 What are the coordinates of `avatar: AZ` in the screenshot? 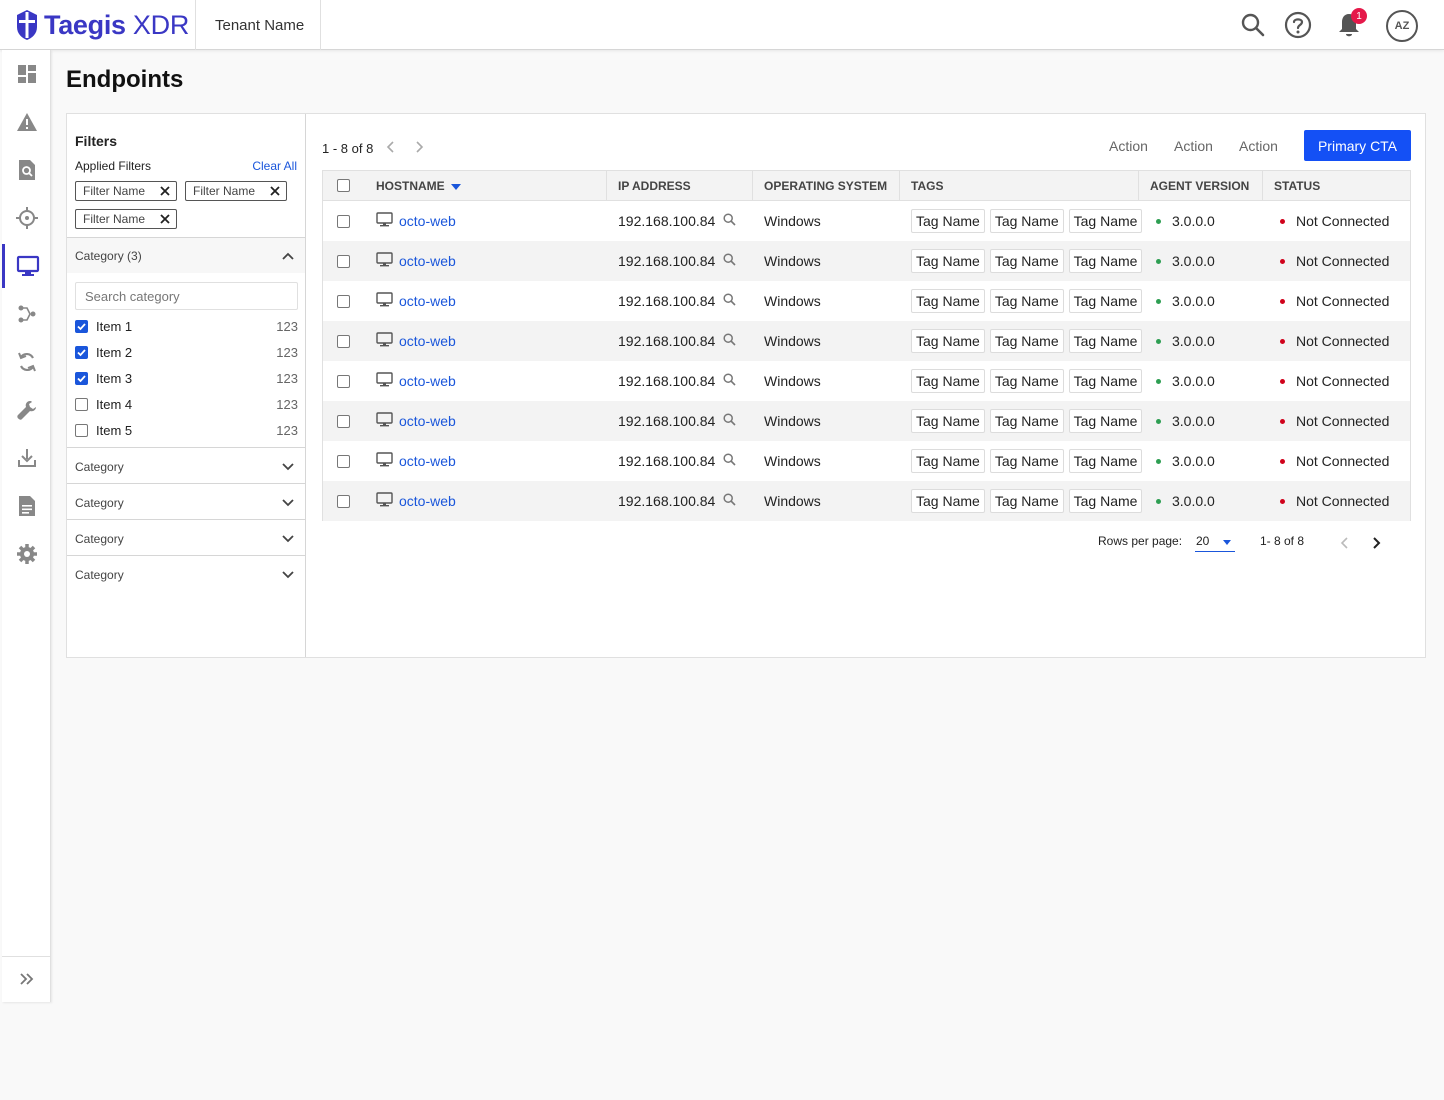 It's located at (1402, 26).